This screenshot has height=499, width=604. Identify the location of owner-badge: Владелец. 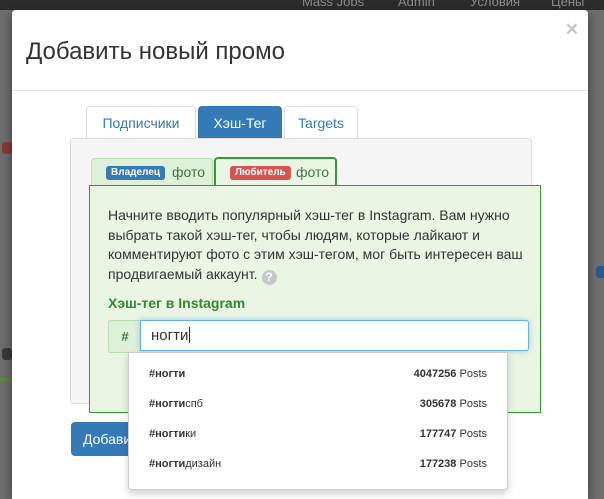
(135, 173).